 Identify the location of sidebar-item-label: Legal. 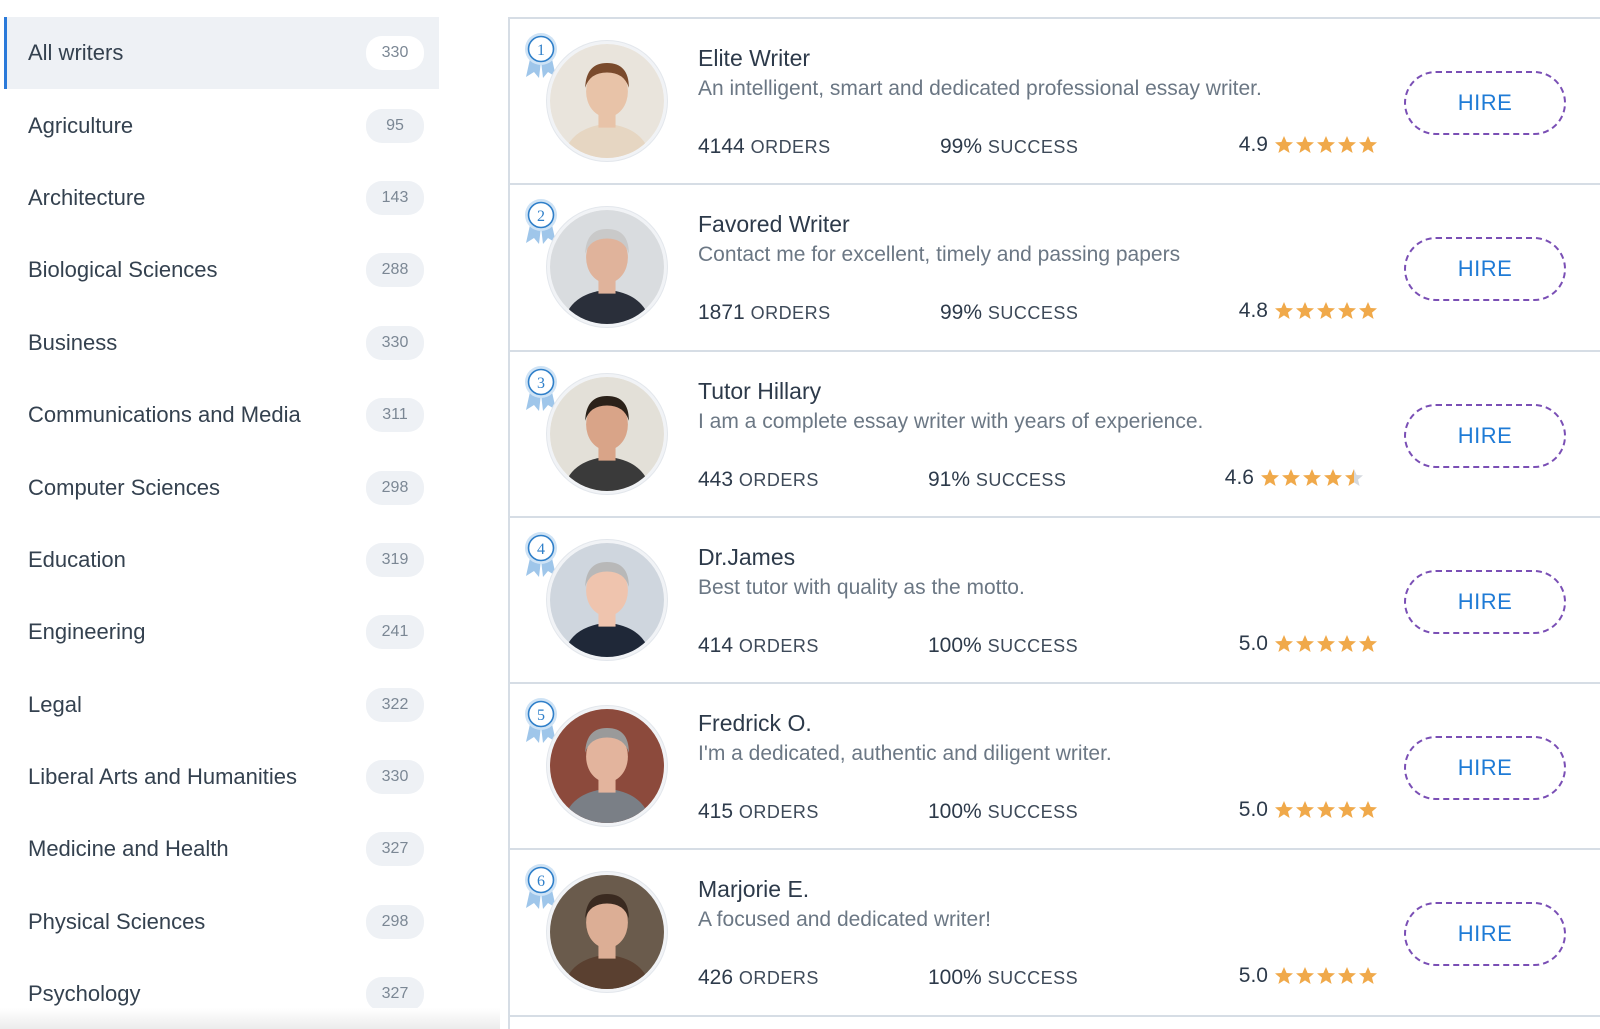
(55, 704).